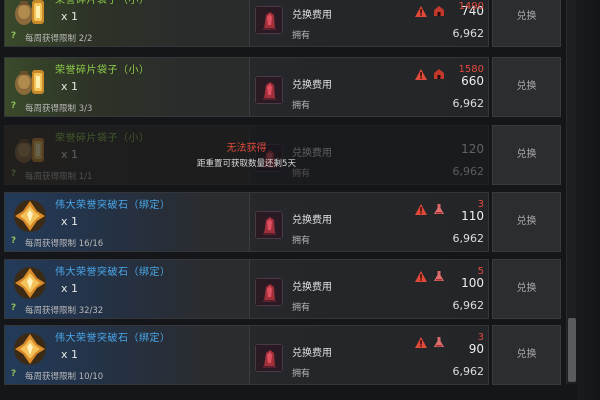 This screenshot has height=400, width=600. Describe the element at coordinates (59, 109) in the screenshot. I see `weekly-limit: 每周获得限制 3/3` at that location.